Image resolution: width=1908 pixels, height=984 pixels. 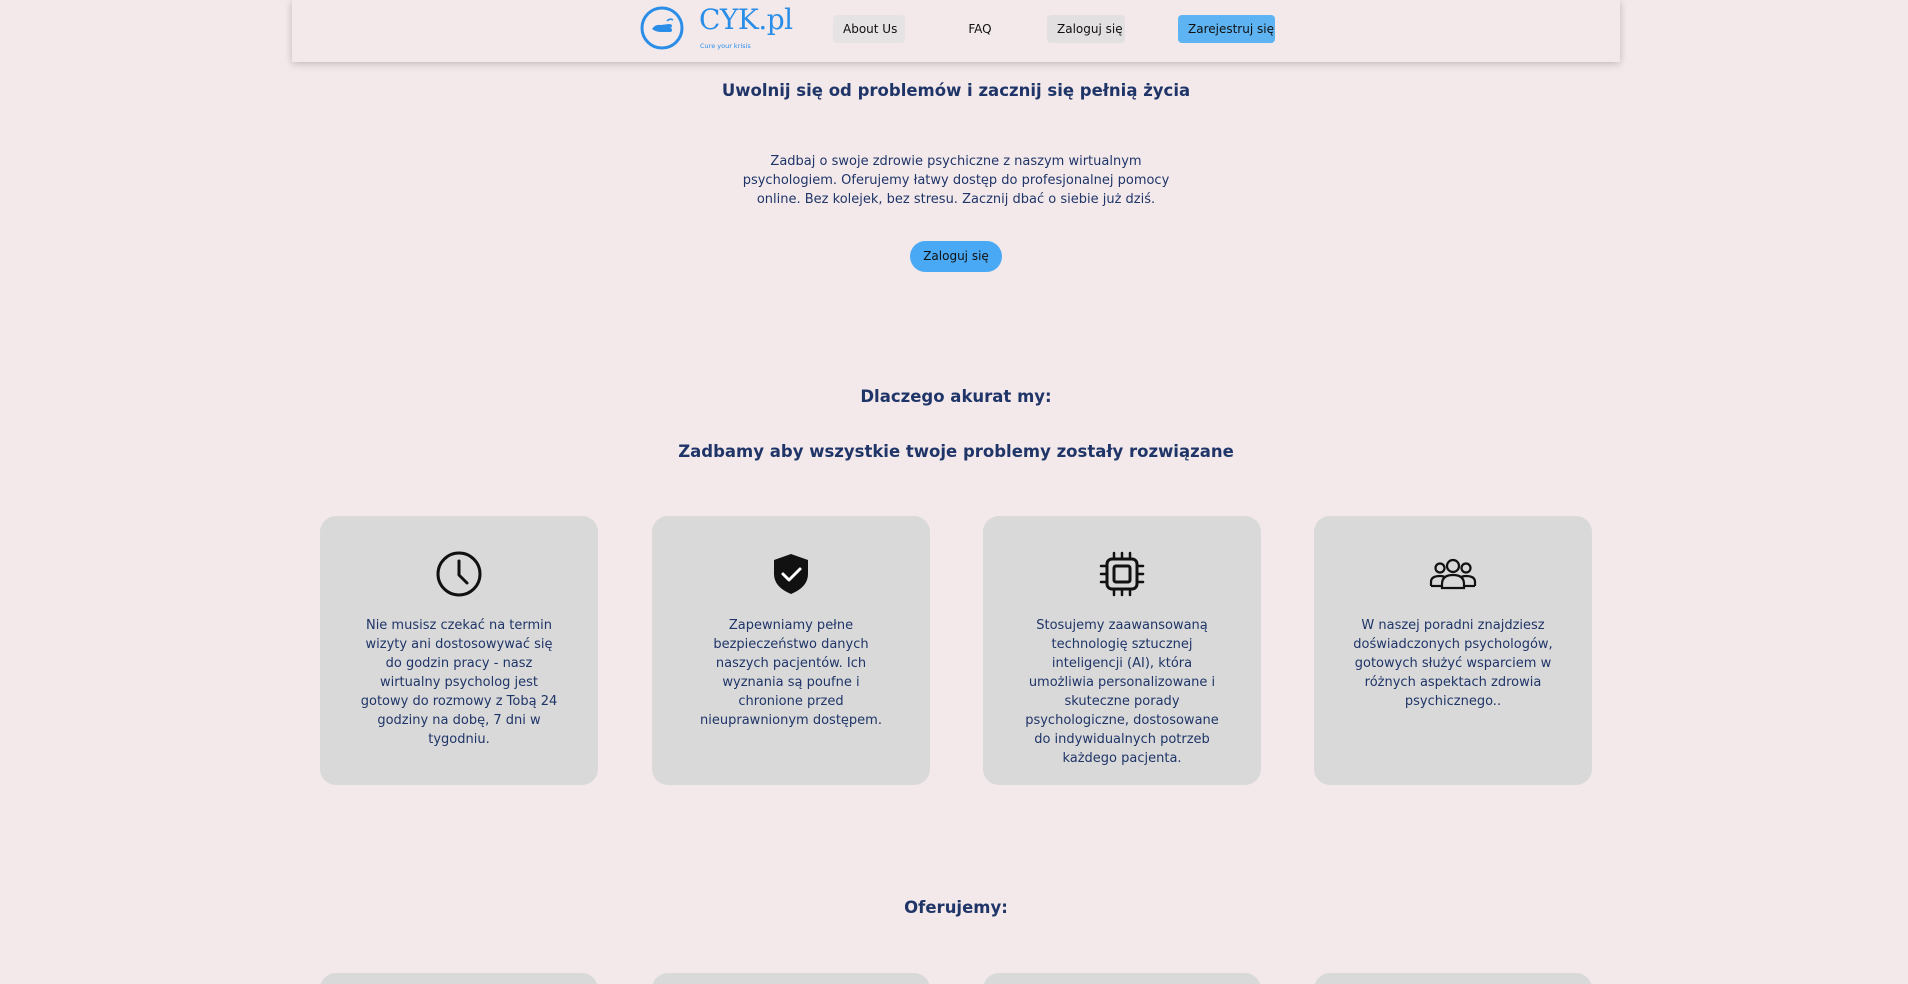 What do you see at coordinates (1226, 29) in the screenshot?
I see `nav-register-button: Zarejestruj się` at bounding box center [1226, 29].